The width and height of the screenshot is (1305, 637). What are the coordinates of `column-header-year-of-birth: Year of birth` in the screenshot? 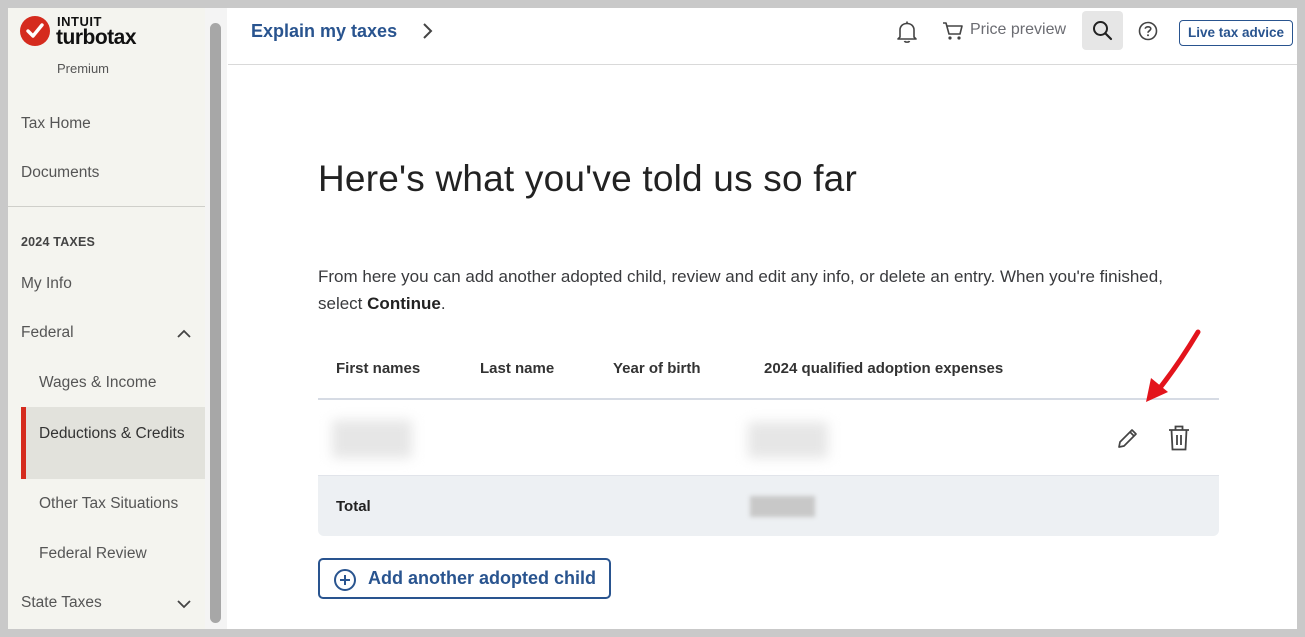 It's located at (657, 368).